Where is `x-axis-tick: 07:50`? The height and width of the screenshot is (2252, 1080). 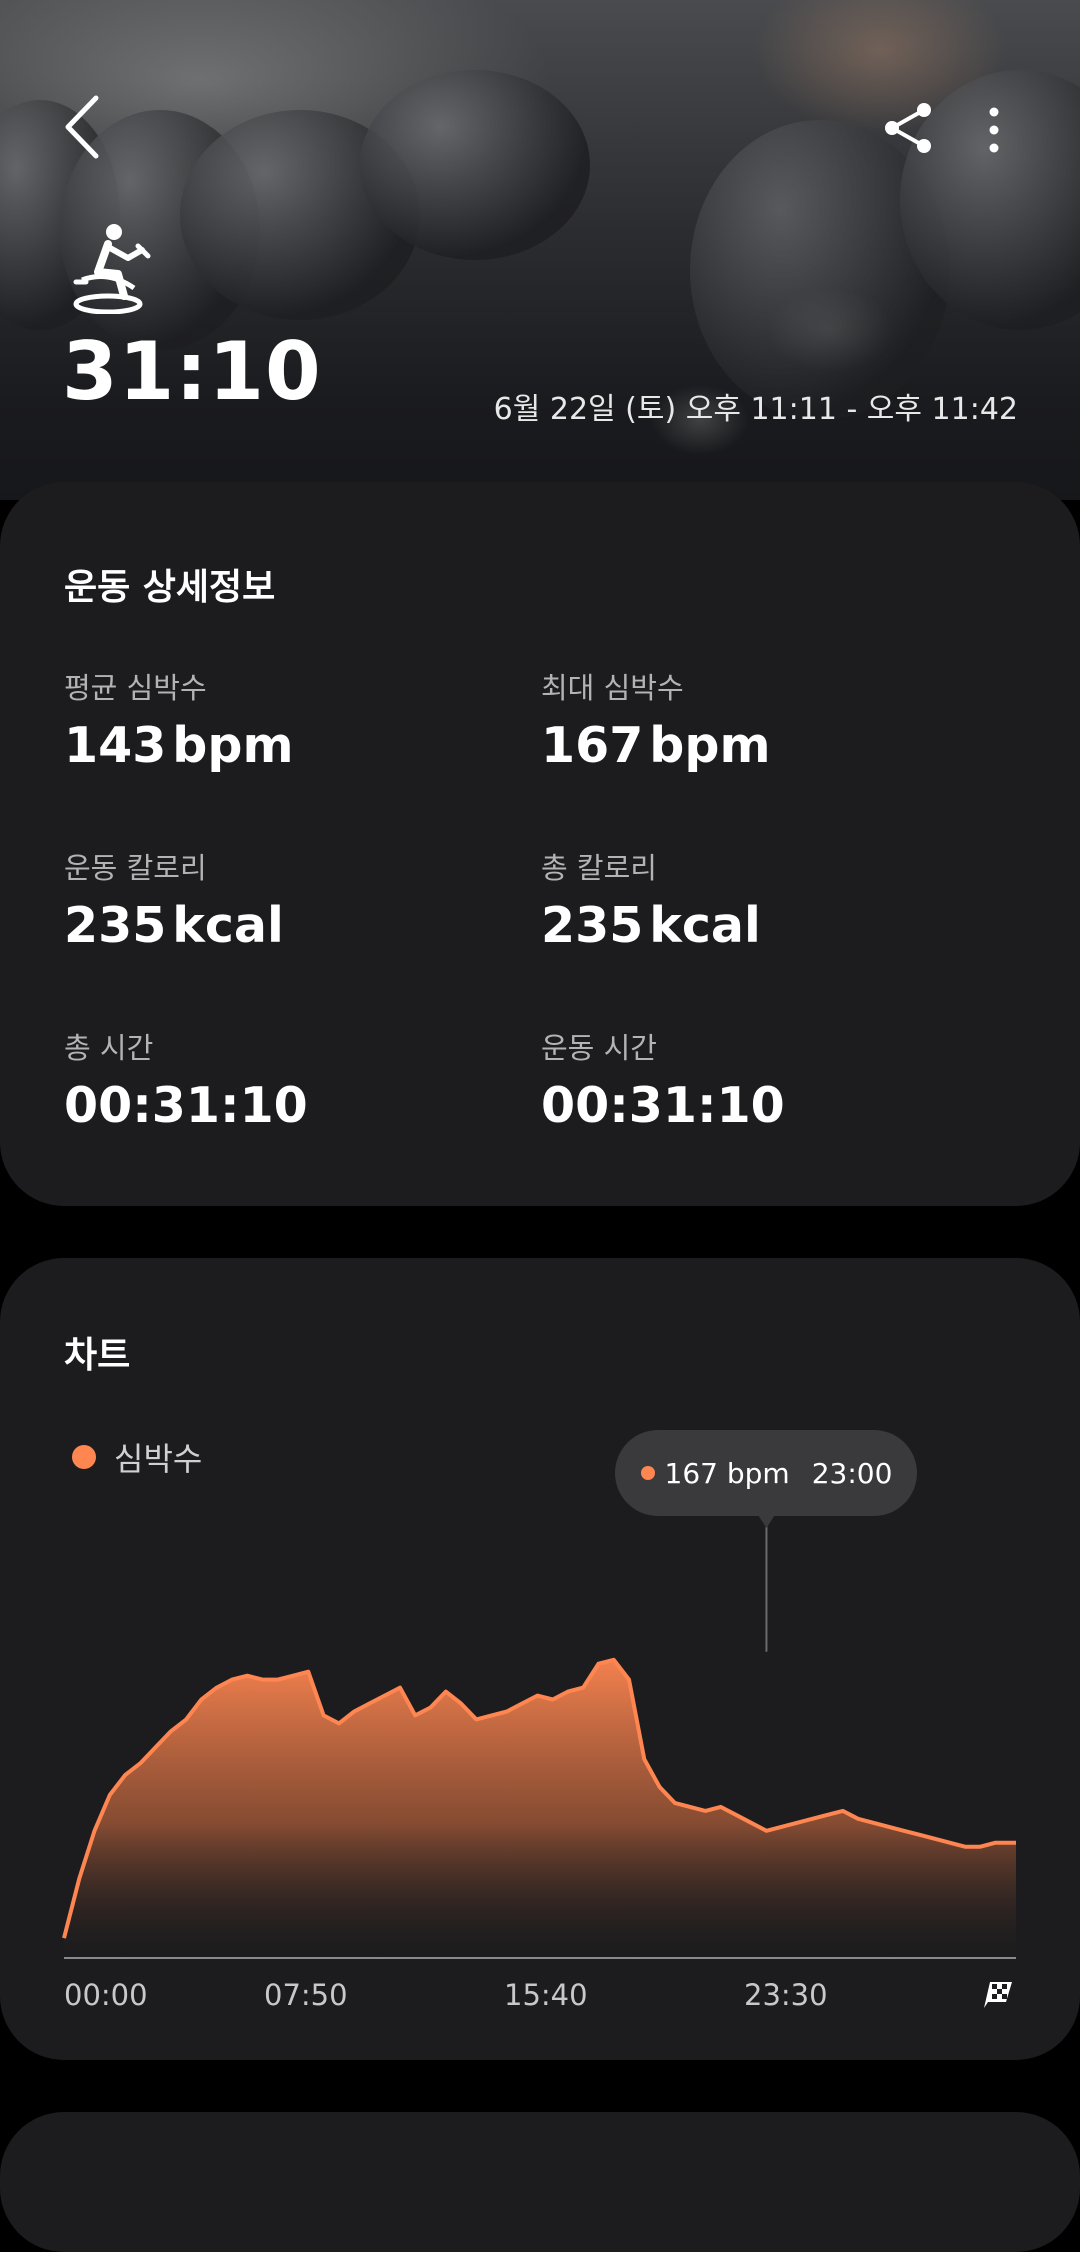 x-axis-tick: 07:50 is located at coordinates (306, 1995).